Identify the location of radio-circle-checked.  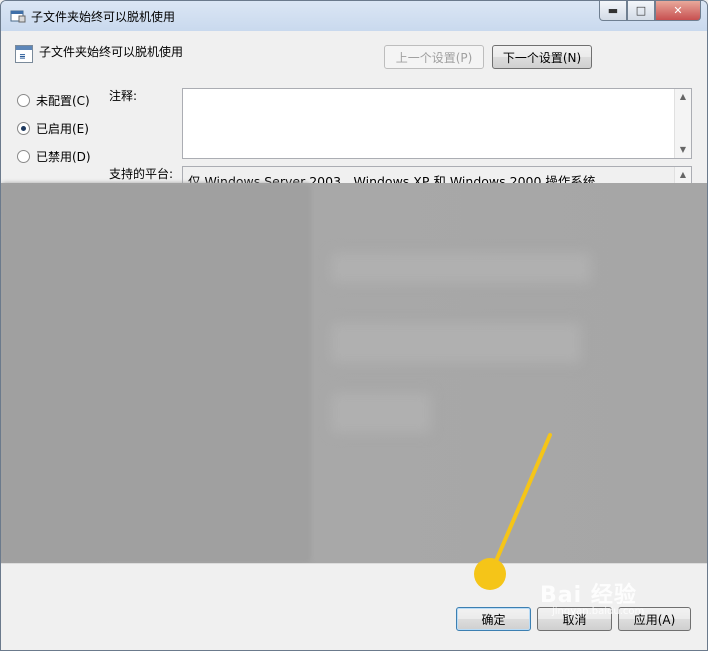
(23, 128).